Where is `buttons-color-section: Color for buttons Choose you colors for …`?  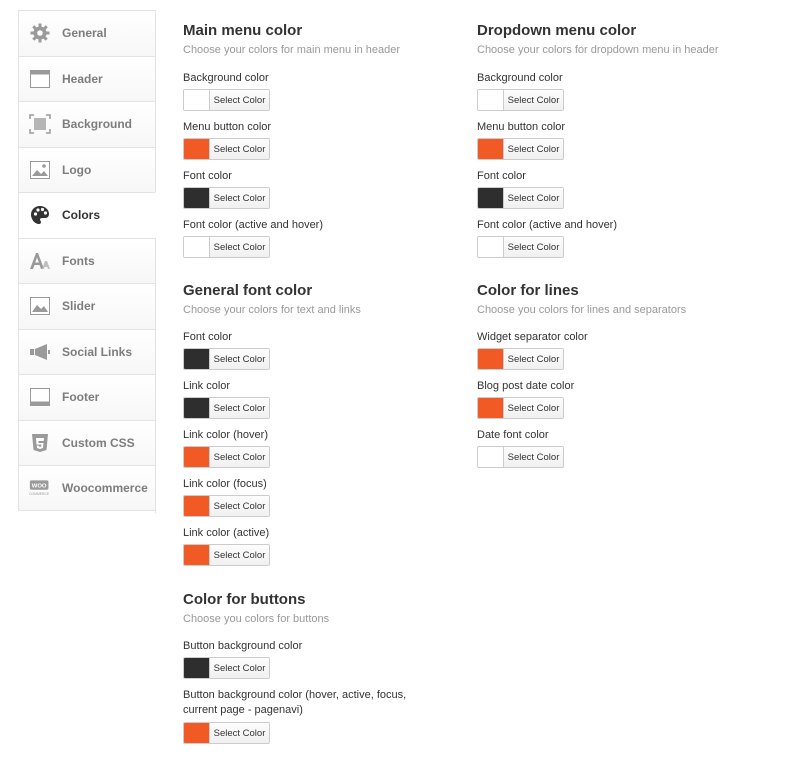
buttons-color-section: Color for buttons Choose you colors for … is located at coordinates (318, 671).